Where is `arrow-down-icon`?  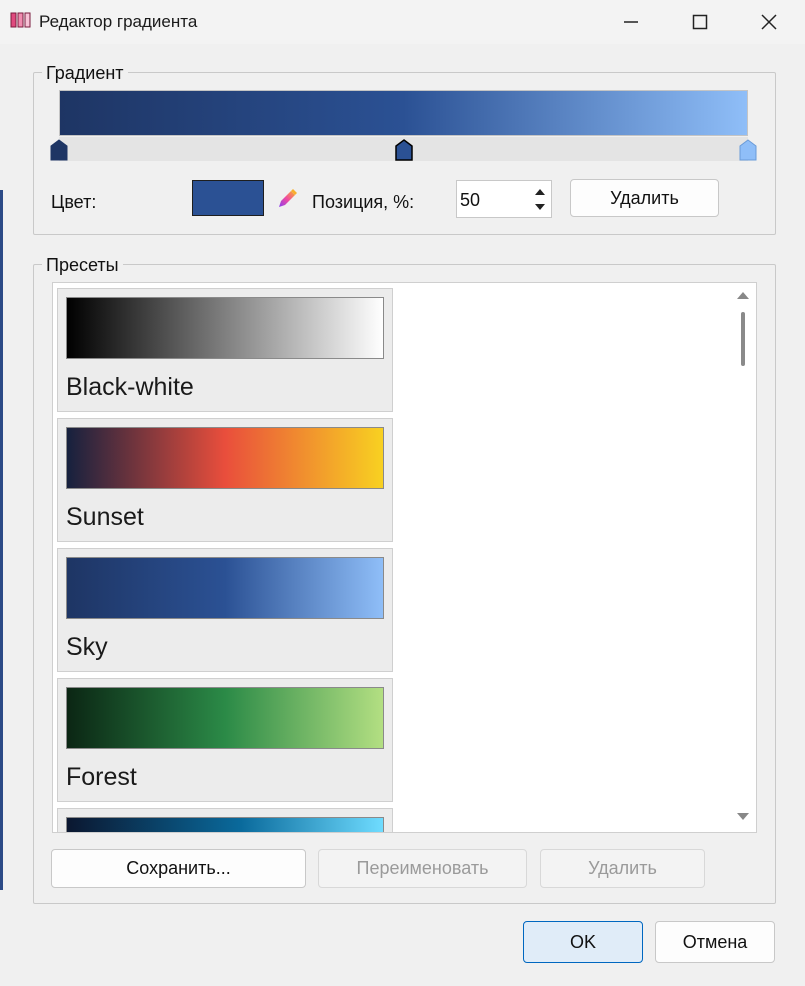
arrow-down-icon is located at coordinates (540, 207).